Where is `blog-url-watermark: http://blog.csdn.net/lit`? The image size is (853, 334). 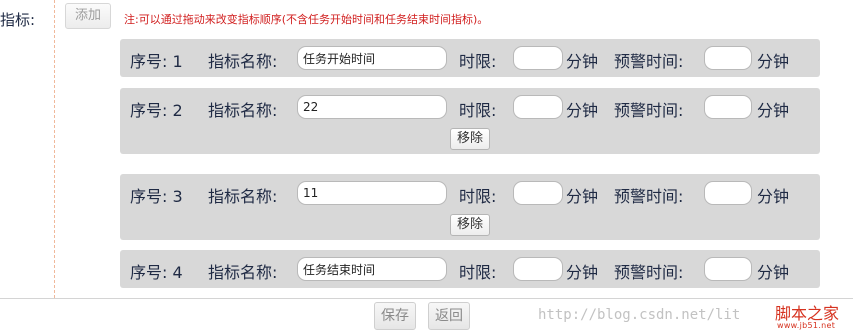
blog-url-watermark: http://blog.csdn.net/lit is located at coordinates (639, 315).